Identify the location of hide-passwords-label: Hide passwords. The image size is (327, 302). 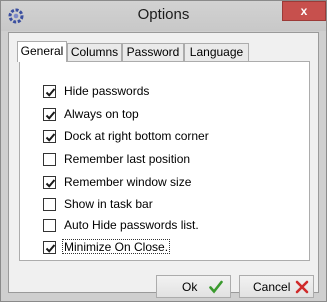
(107, 91).